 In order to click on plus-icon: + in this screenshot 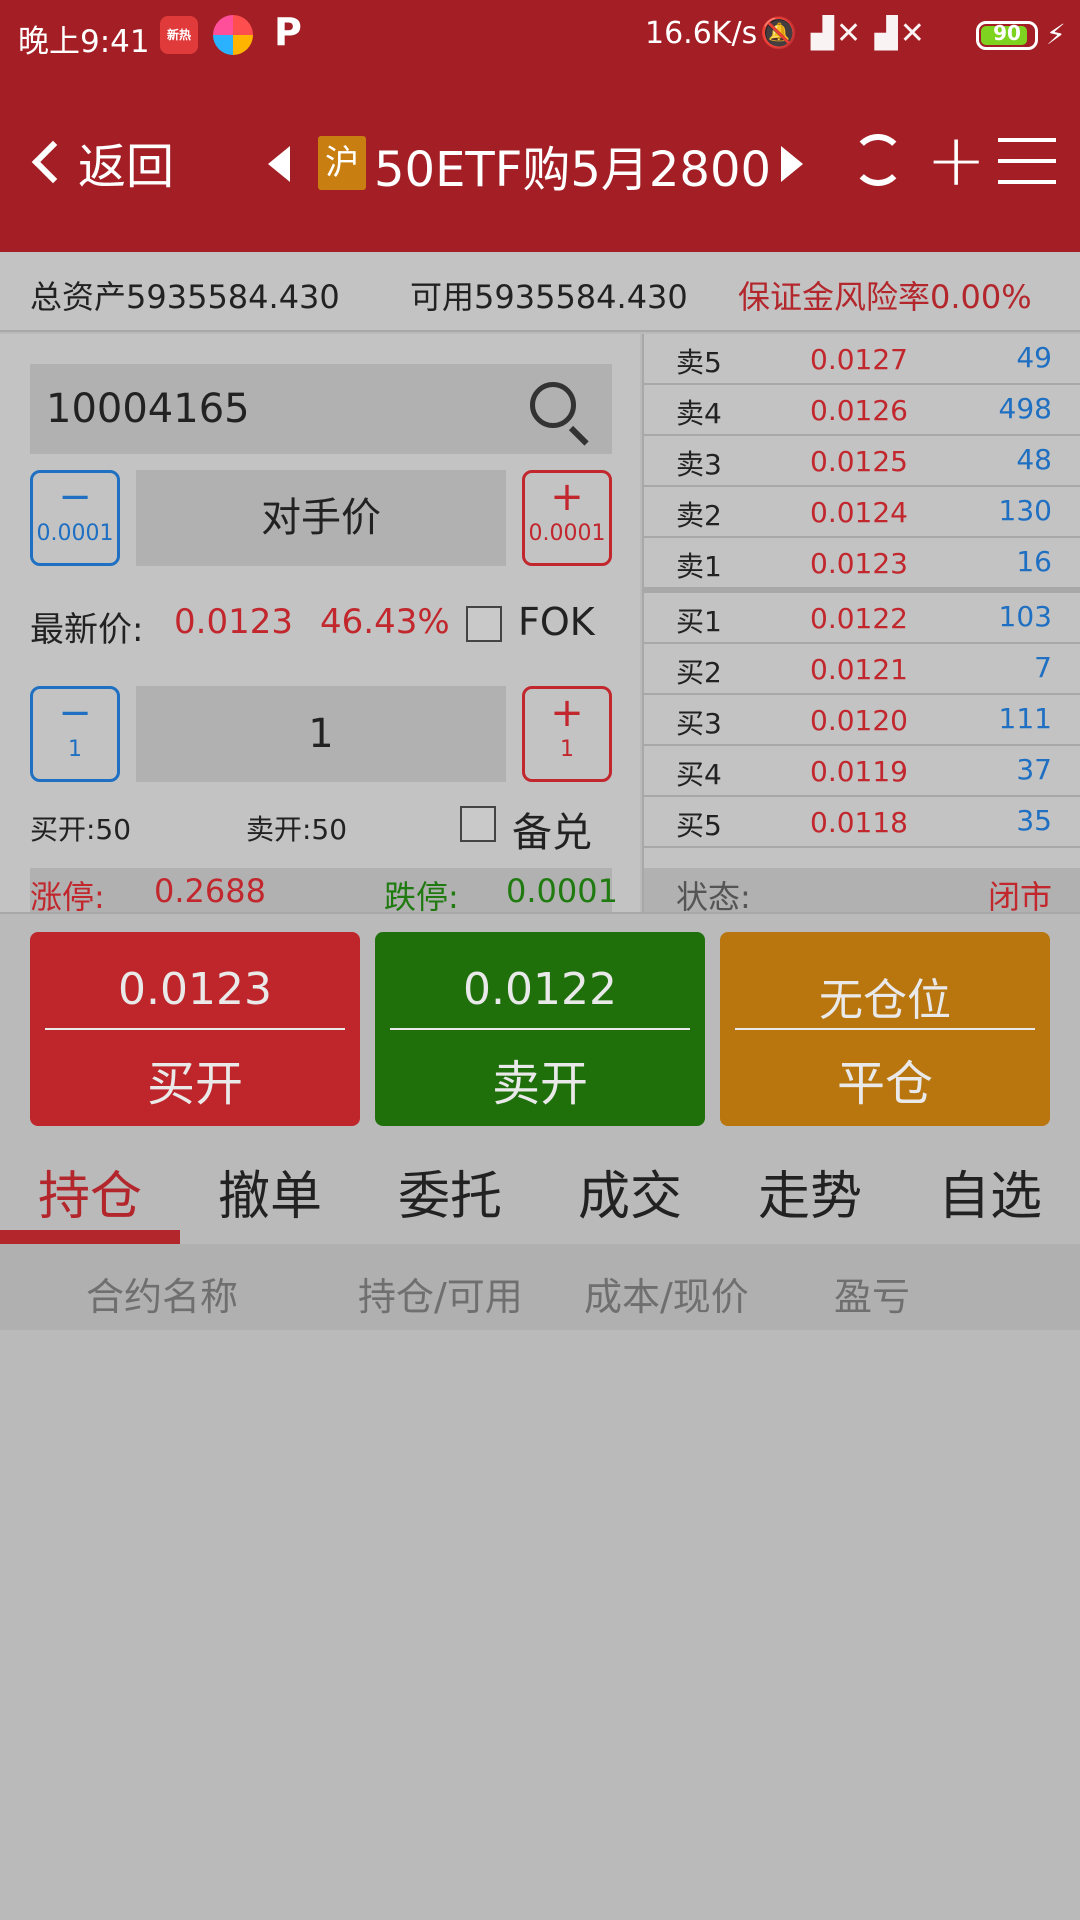, I will do `click(567, 497)`.